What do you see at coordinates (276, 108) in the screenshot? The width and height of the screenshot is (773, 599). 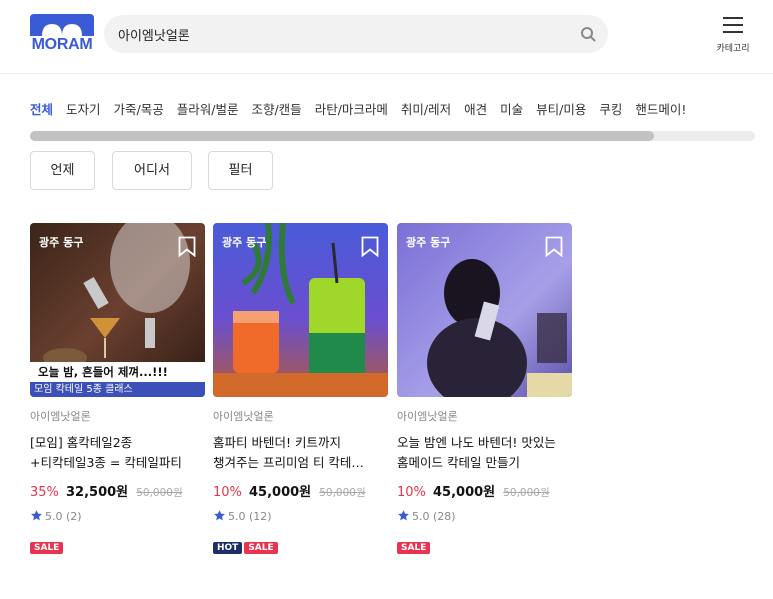 I see `tab-perfume-candle: 조향/캔들` at bounding box center [276, 108].